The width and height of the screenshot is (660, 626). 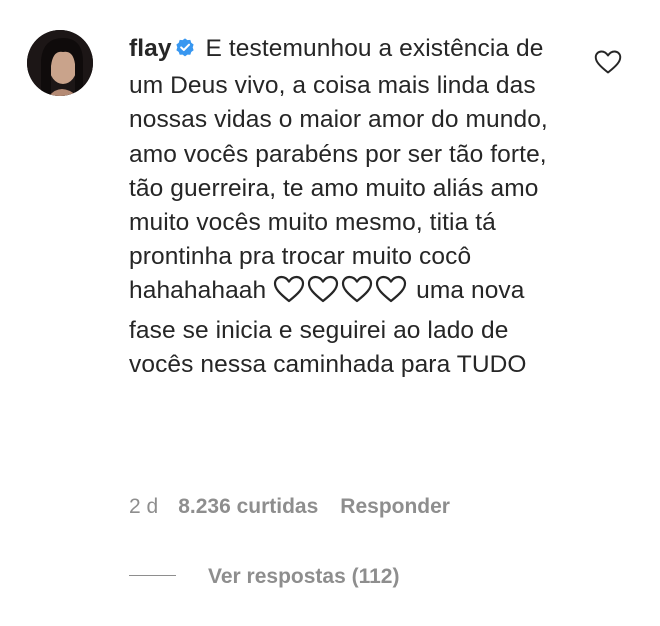 What do you see at coordinates (150, 48) in the screenshot?
I see `username-link: flay` at bounding box center [150, 48].